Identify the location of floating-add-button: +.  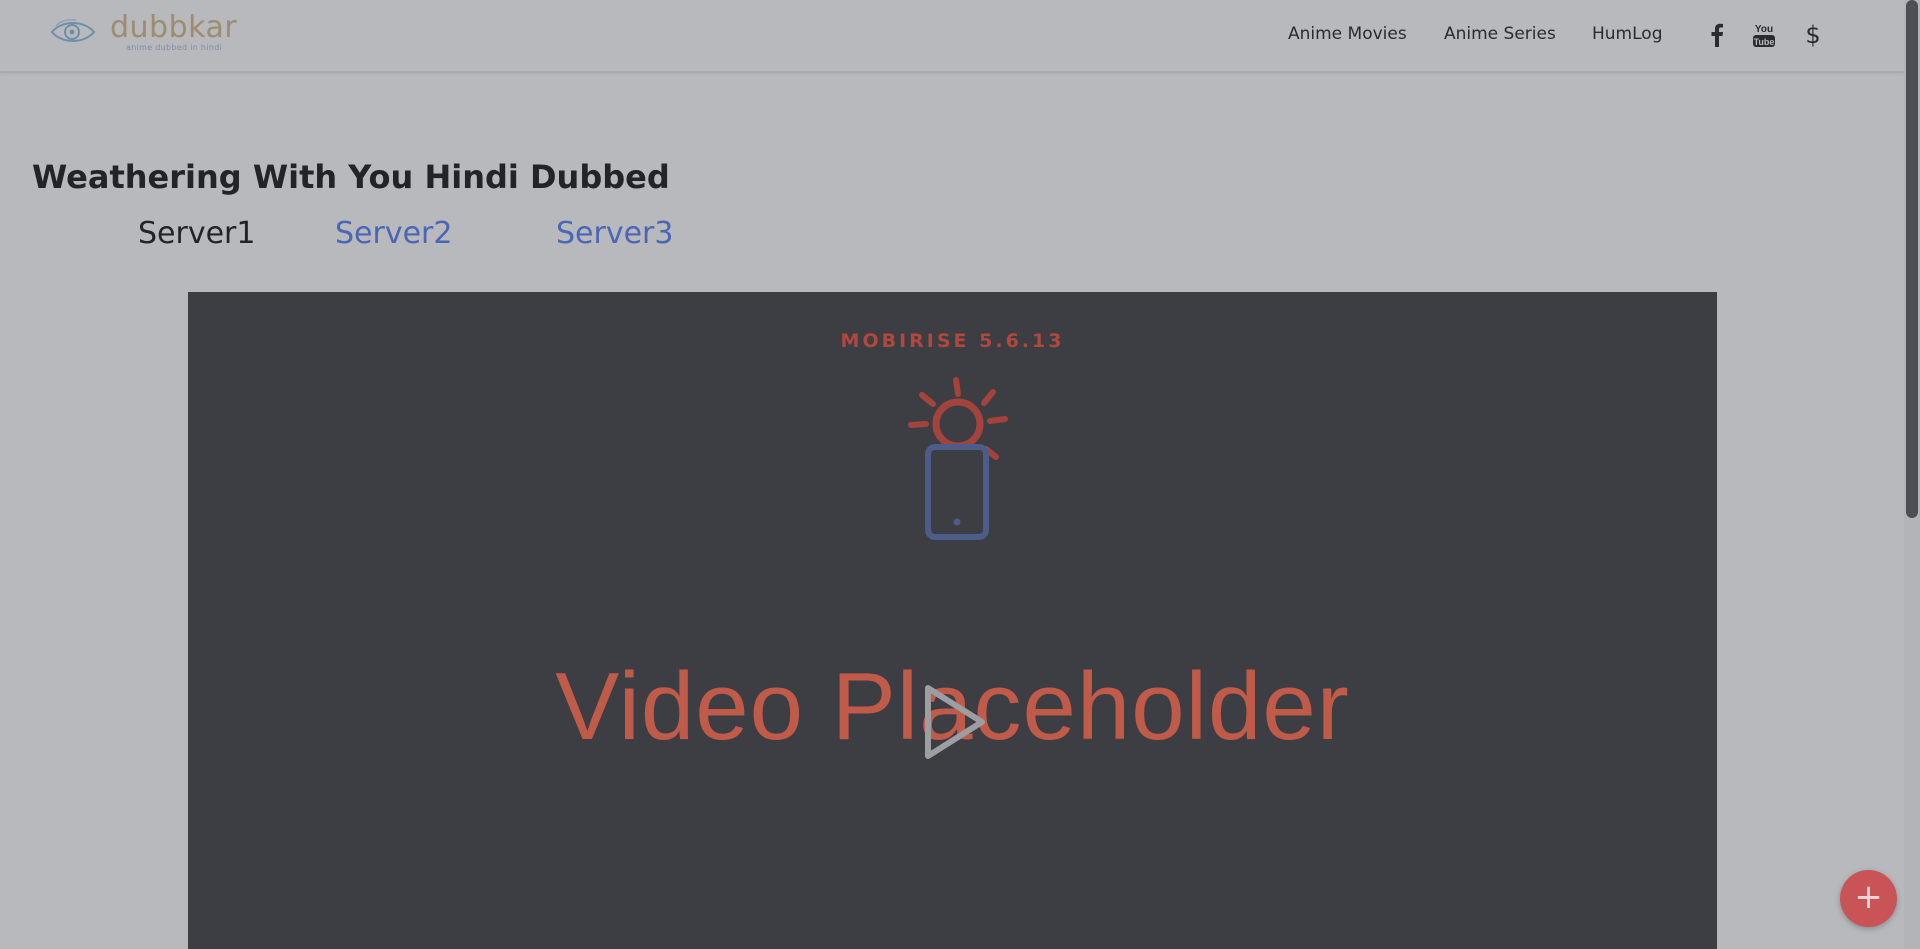
(1868, 898).